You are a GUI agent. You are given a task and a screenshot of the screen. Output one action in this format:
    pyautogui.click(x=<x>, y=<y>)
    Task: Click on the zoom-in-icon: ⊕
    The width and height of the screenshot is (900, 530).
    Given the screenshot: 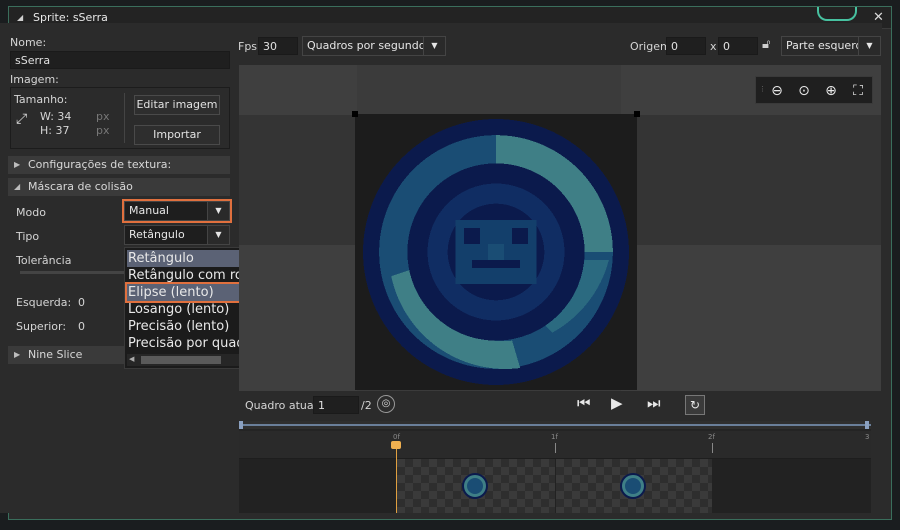 What is the action you would take?
    pyautogui.click(x=831, y=91)
    